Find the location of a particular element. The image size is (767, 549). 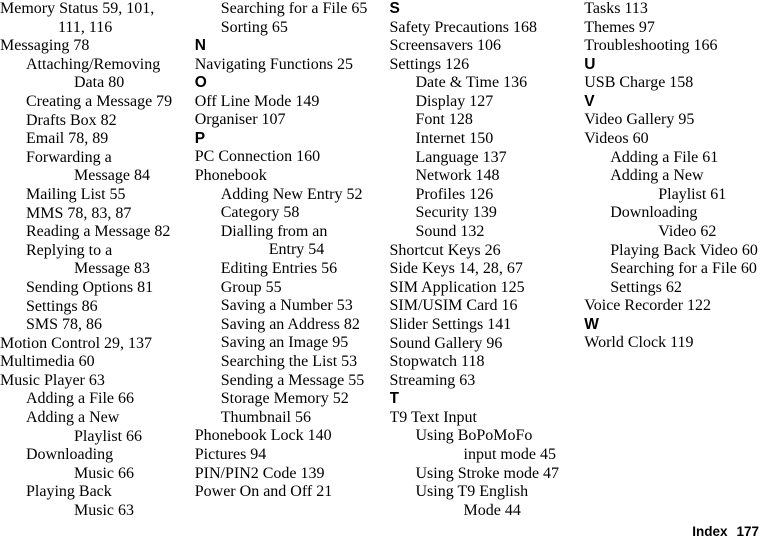

index-entry: Display 127 is located at coordinates (454, 101).